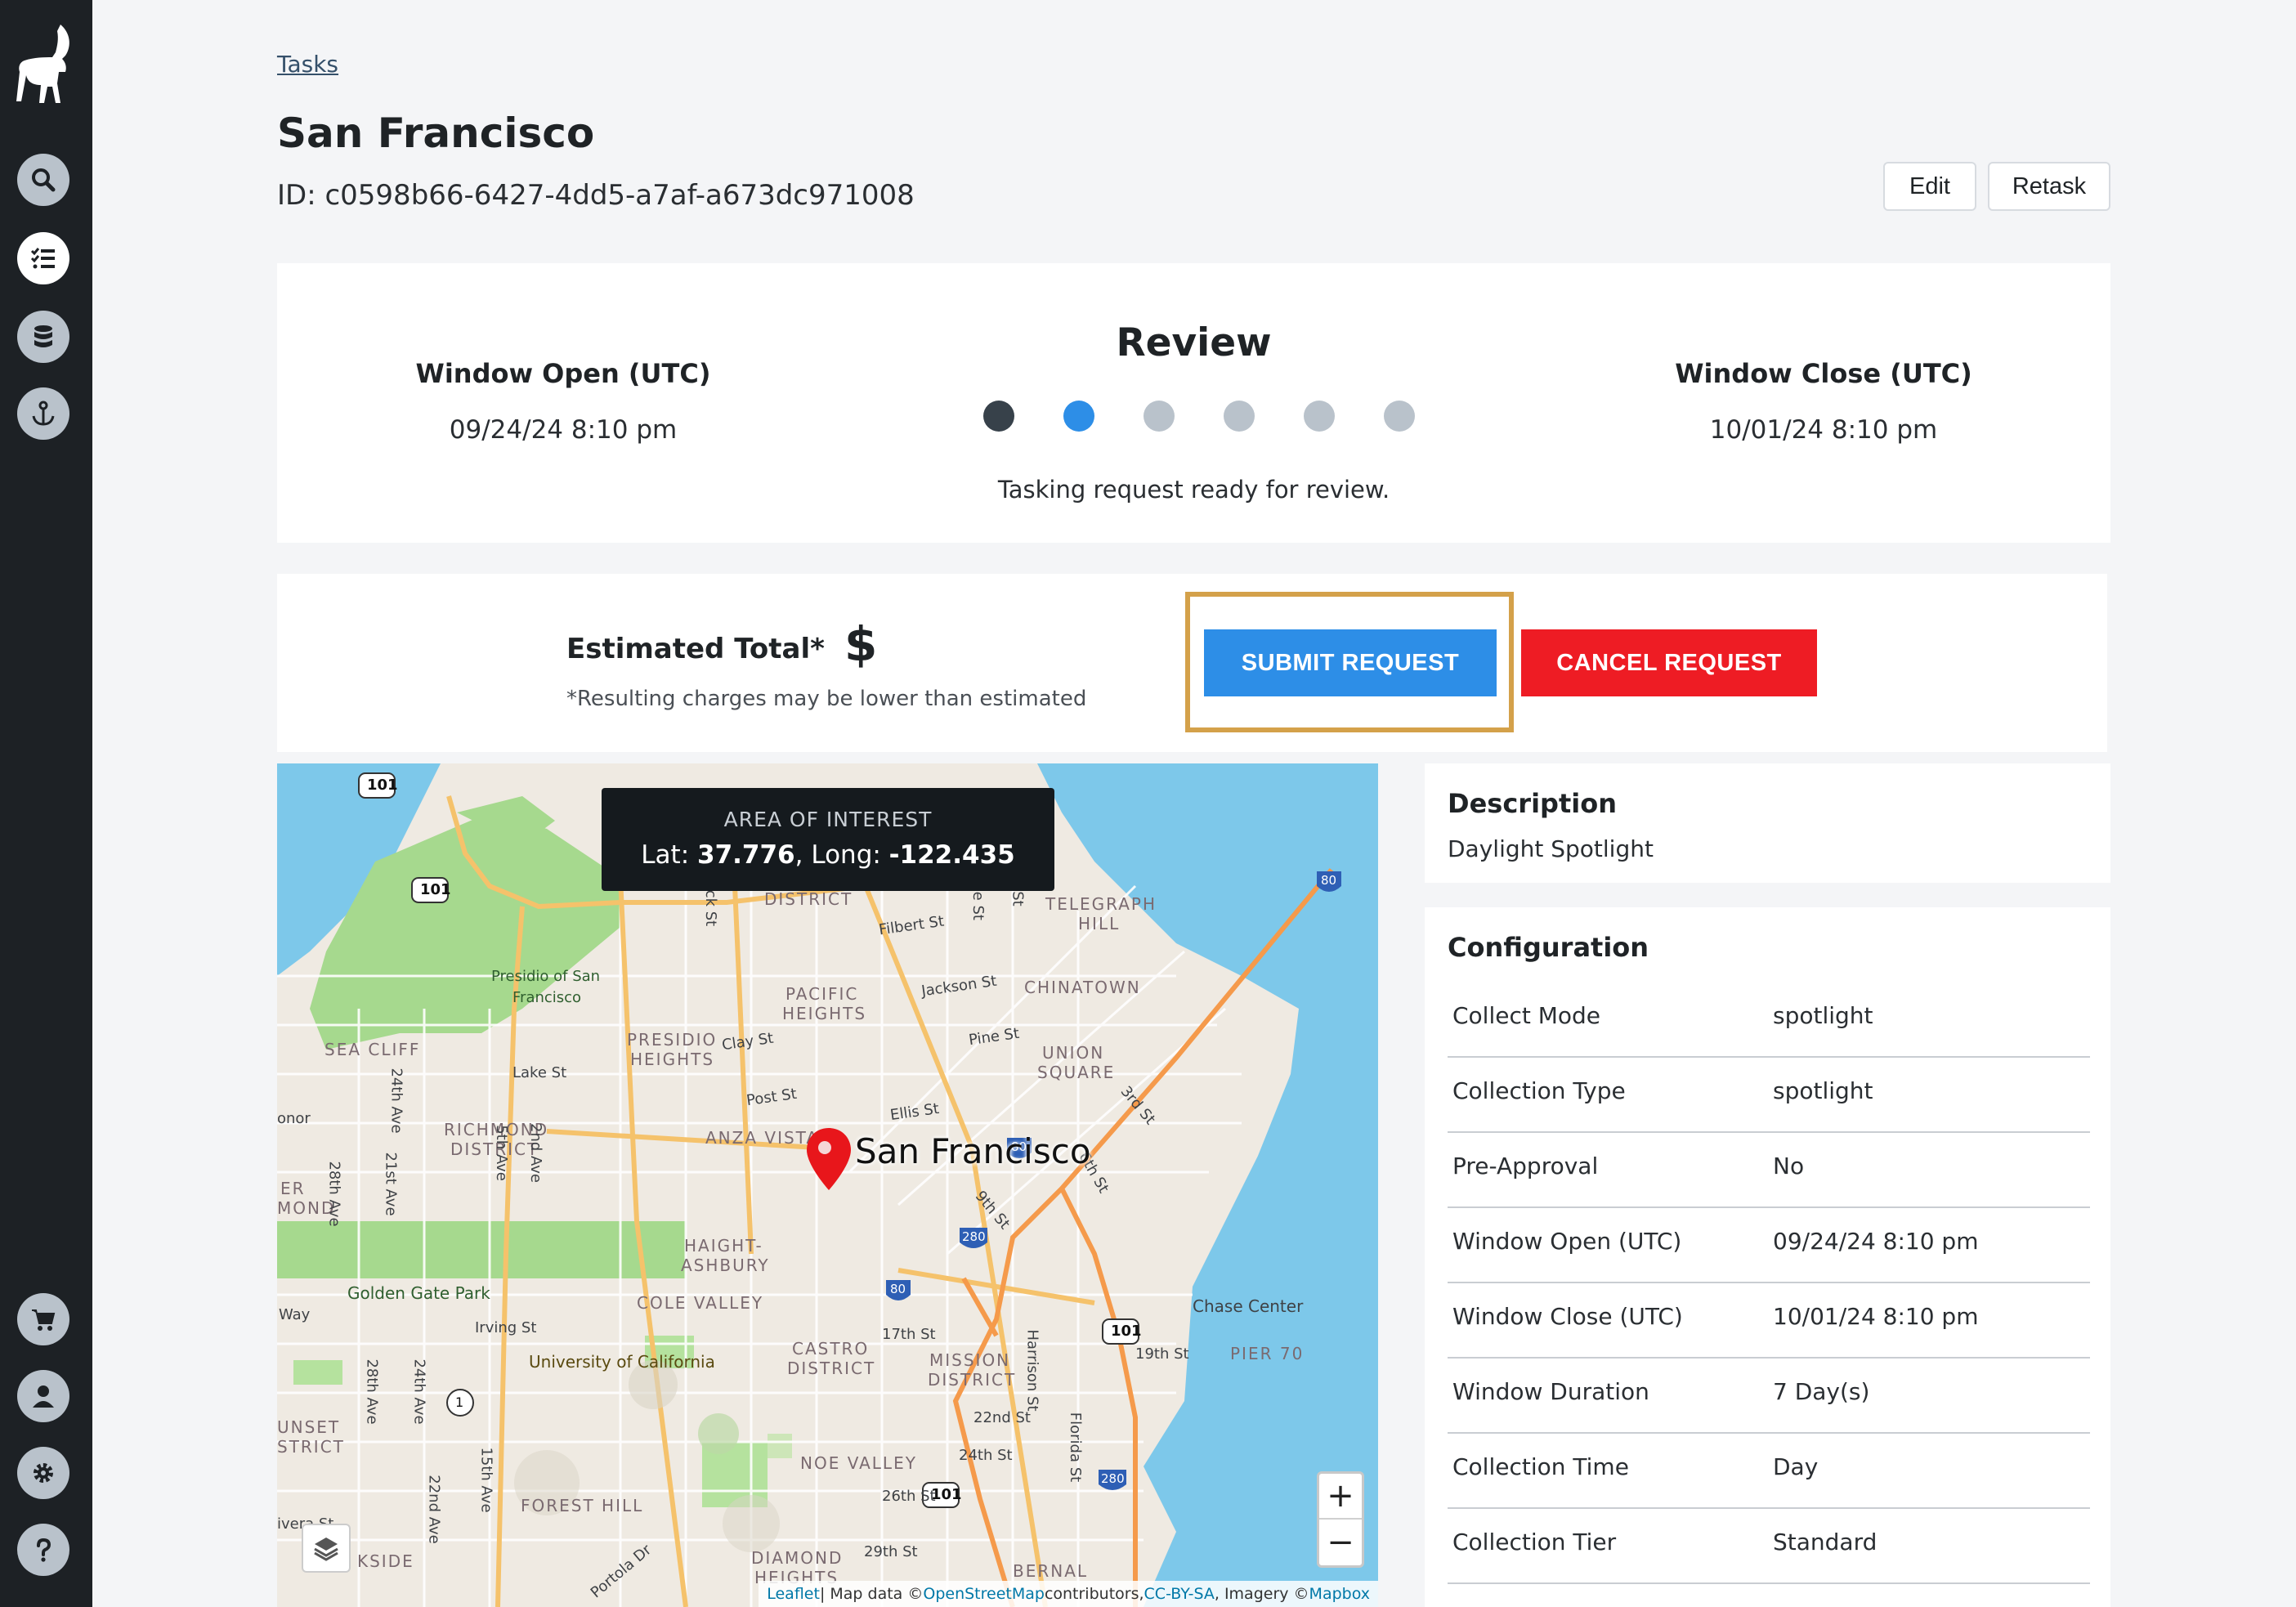 The width and height of the screenshot is (2296, 1607). I want to click on map-label: UNSET, so click(309, 1427).